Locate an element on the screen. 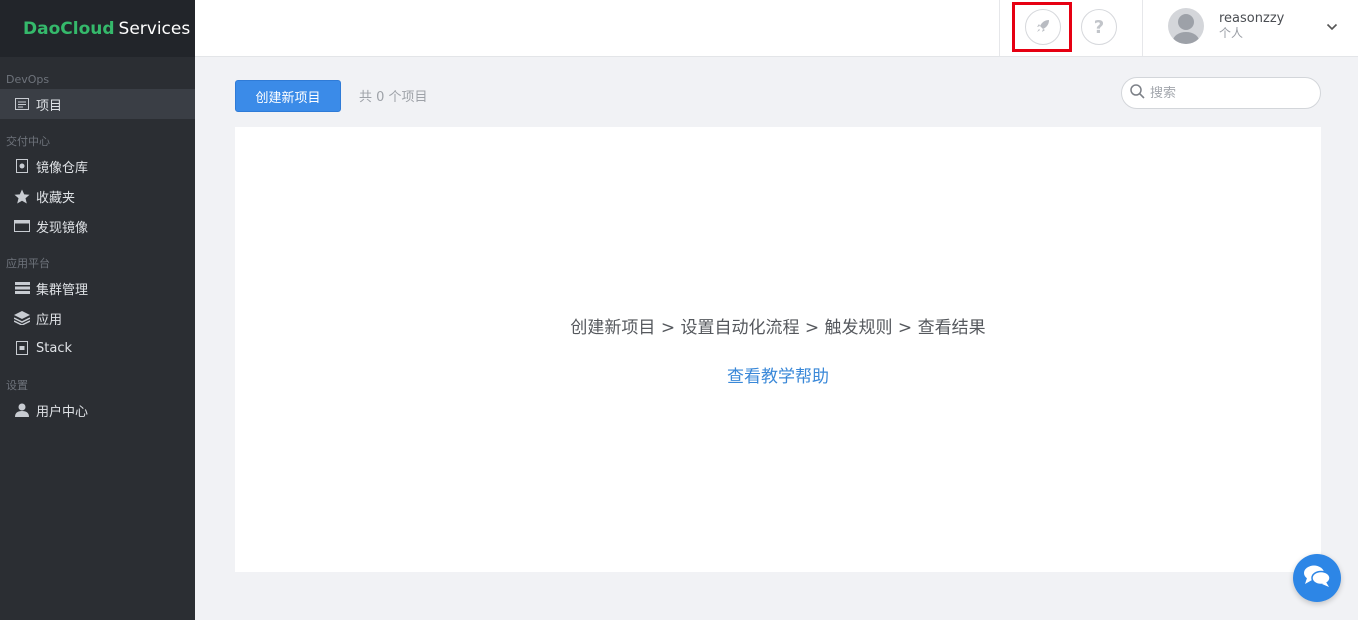 The height and width of the screenshot is (620, 1358). star-icon is located at coordinates (22, 196).